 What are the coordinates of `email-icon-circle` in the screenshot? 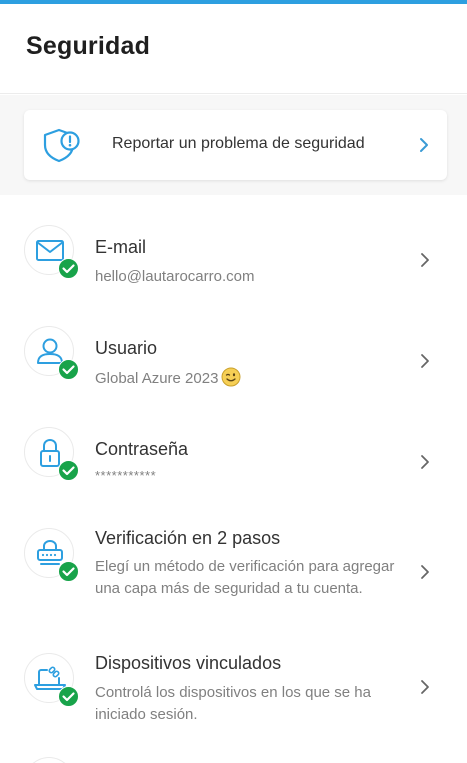 It's located at (51, 252).